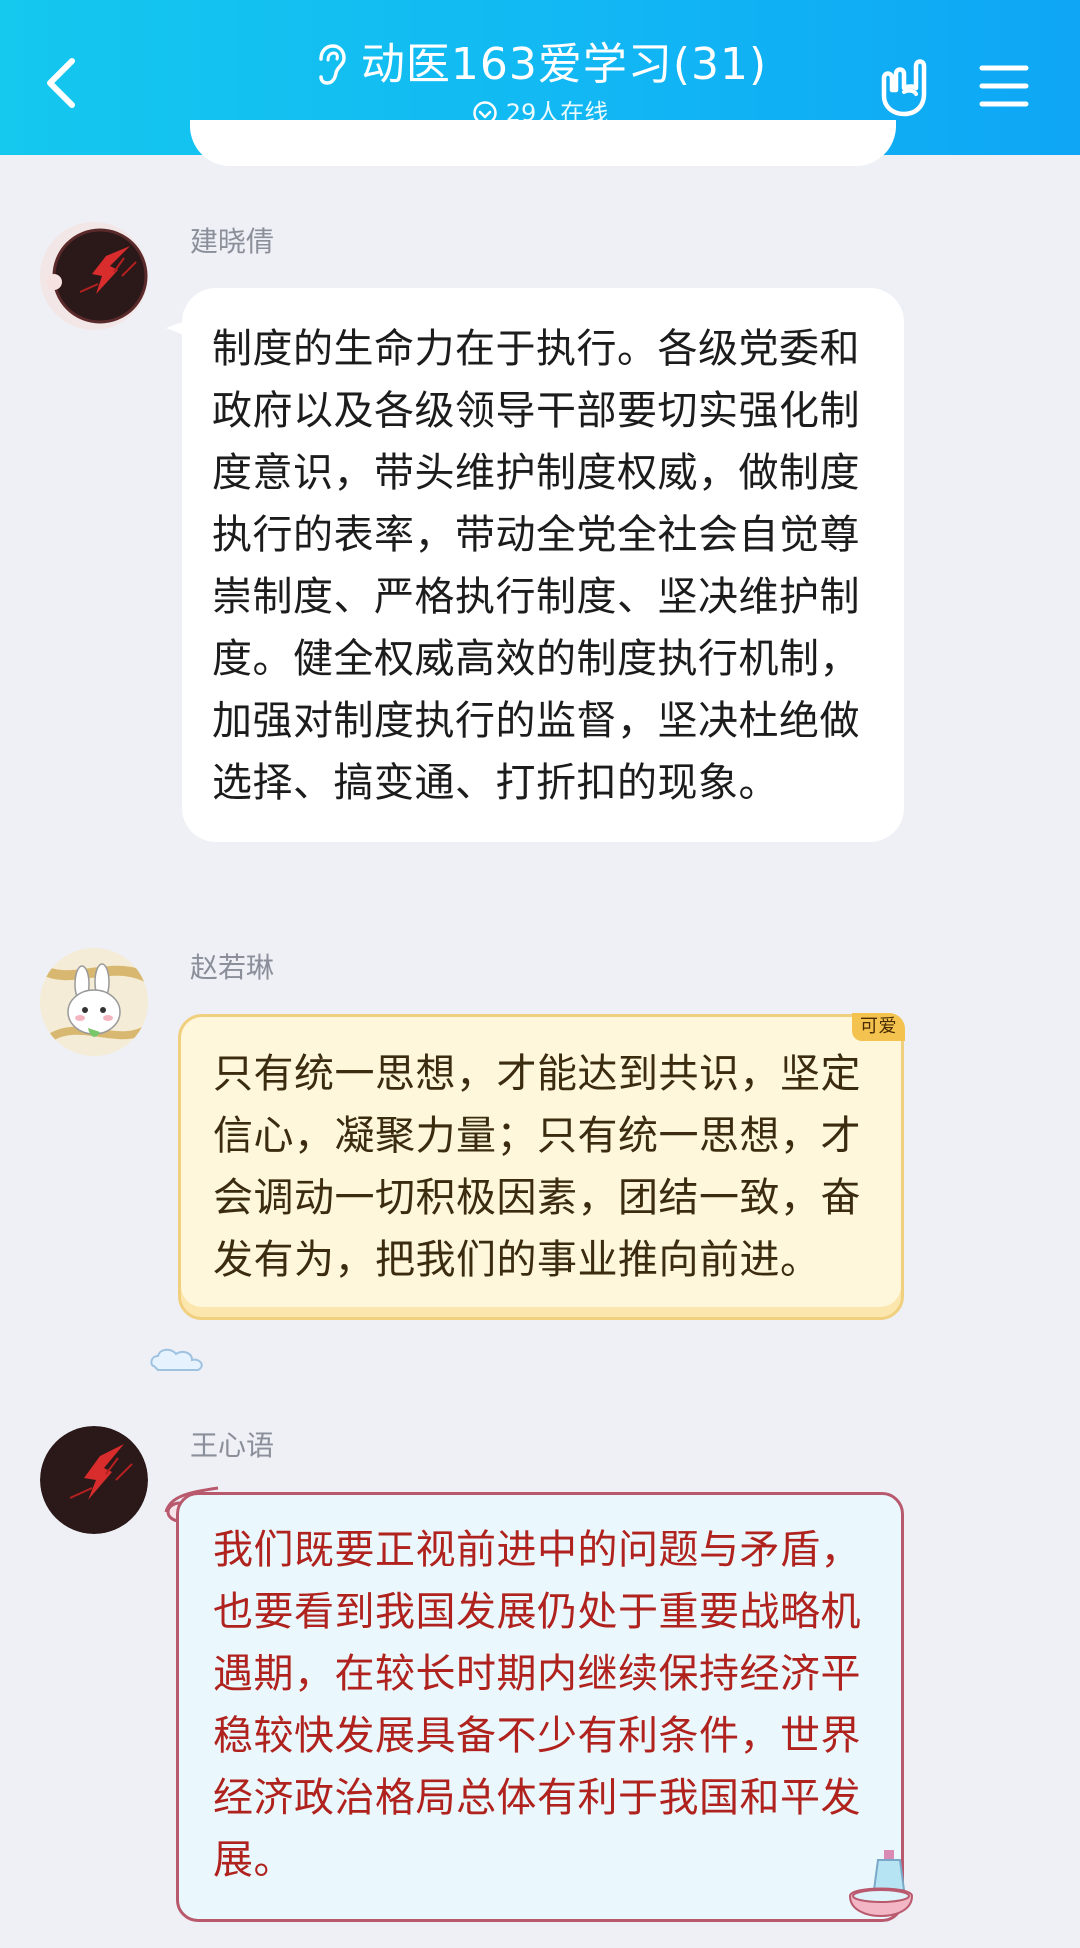 This screenshot has width=1080, height=1948. I want to click on rabbit-avatar-icon, so click(94, 1002).